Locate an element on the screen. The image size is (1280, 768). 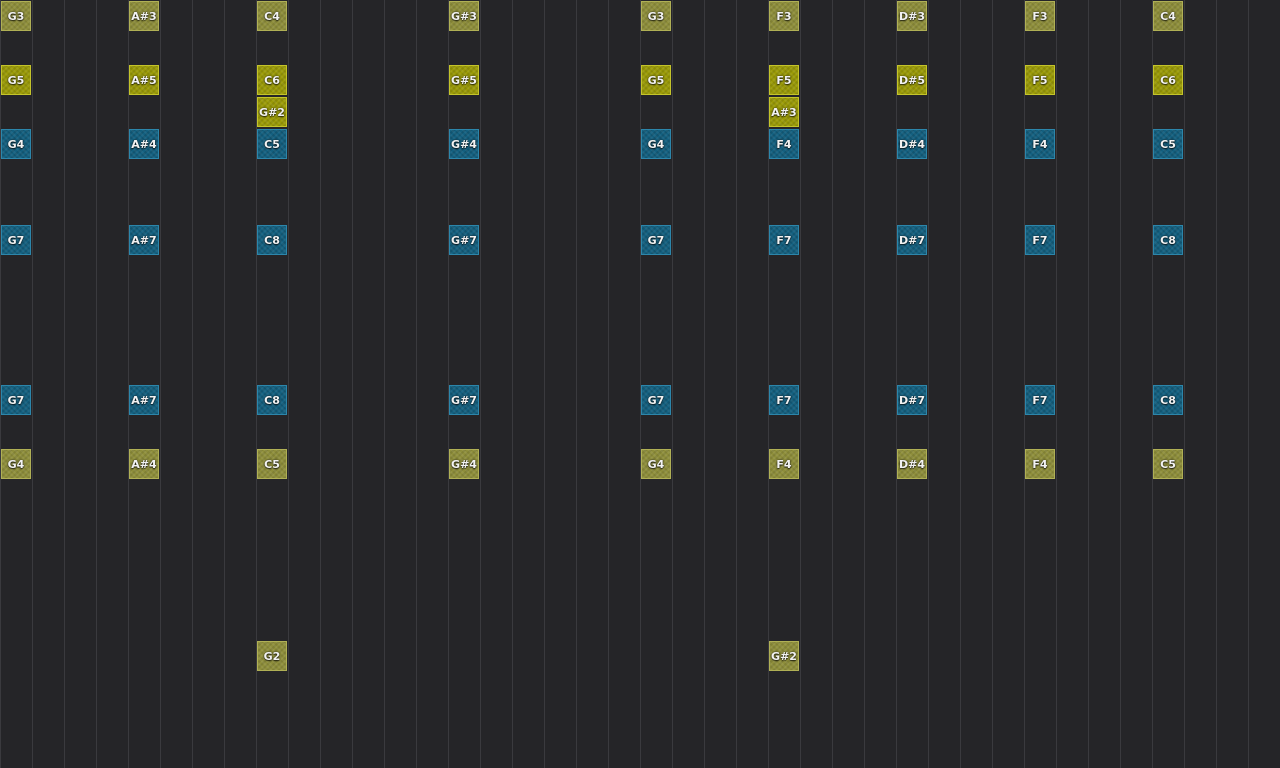
note-cell: G2 is located at coordinates (272, 656).